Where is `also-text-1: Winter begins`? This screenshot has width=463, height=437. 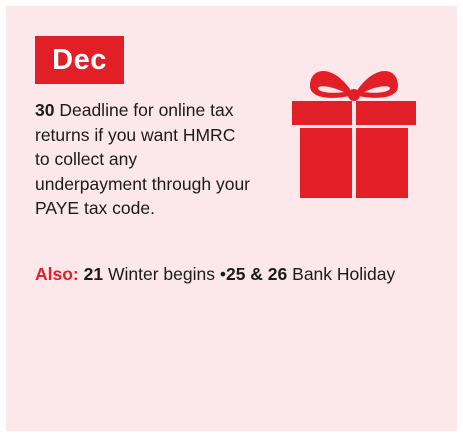
also-text-1: Winter begins is located at coordinates (161, 274).